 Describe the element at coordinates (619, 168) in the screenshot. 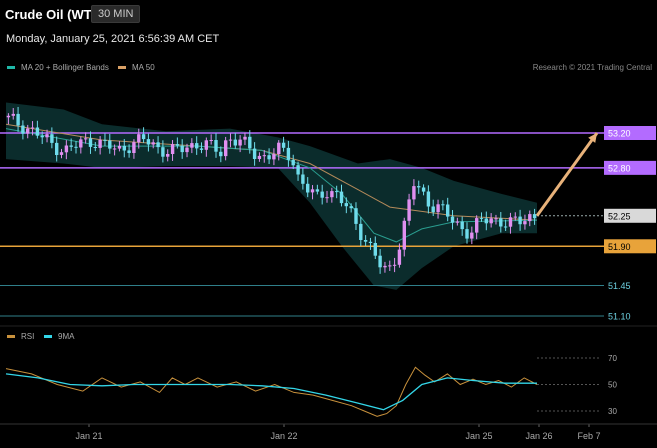

I see `level-label: 52.80` at that location.